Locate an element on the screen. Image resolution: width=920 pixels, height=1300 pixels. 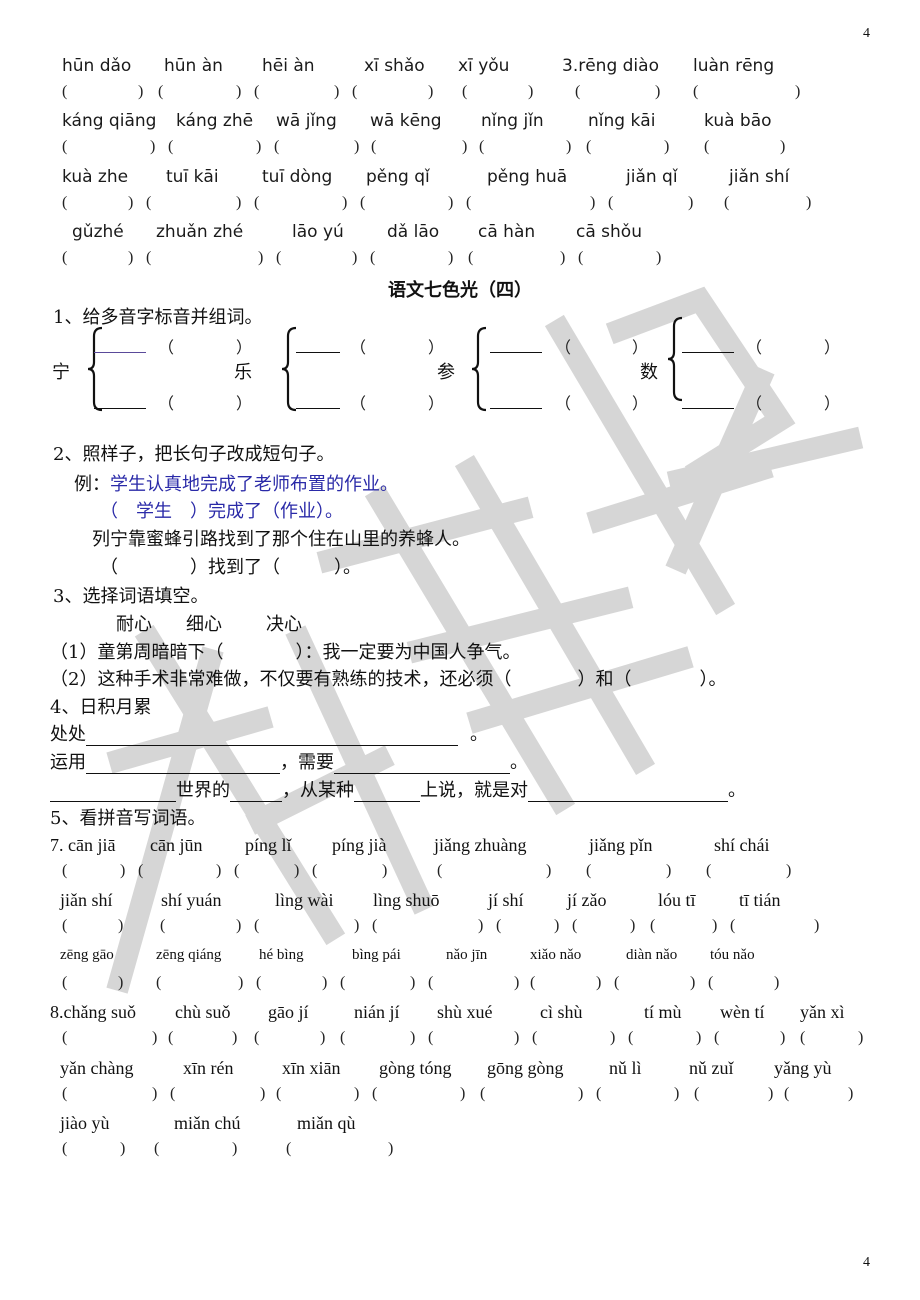
q4-line-1: 处处 。 is located at coordinates (269, 733).